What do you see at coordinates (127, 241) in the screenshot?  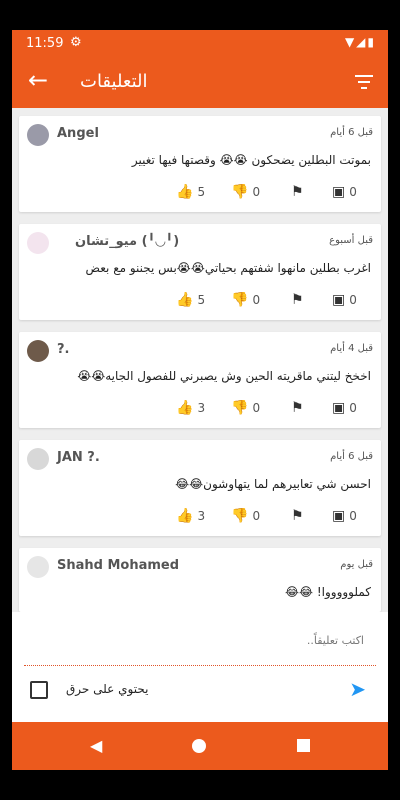 I see `comment-author: ميو_تشان (╹◡╹)` at bounding box center [127, 241].